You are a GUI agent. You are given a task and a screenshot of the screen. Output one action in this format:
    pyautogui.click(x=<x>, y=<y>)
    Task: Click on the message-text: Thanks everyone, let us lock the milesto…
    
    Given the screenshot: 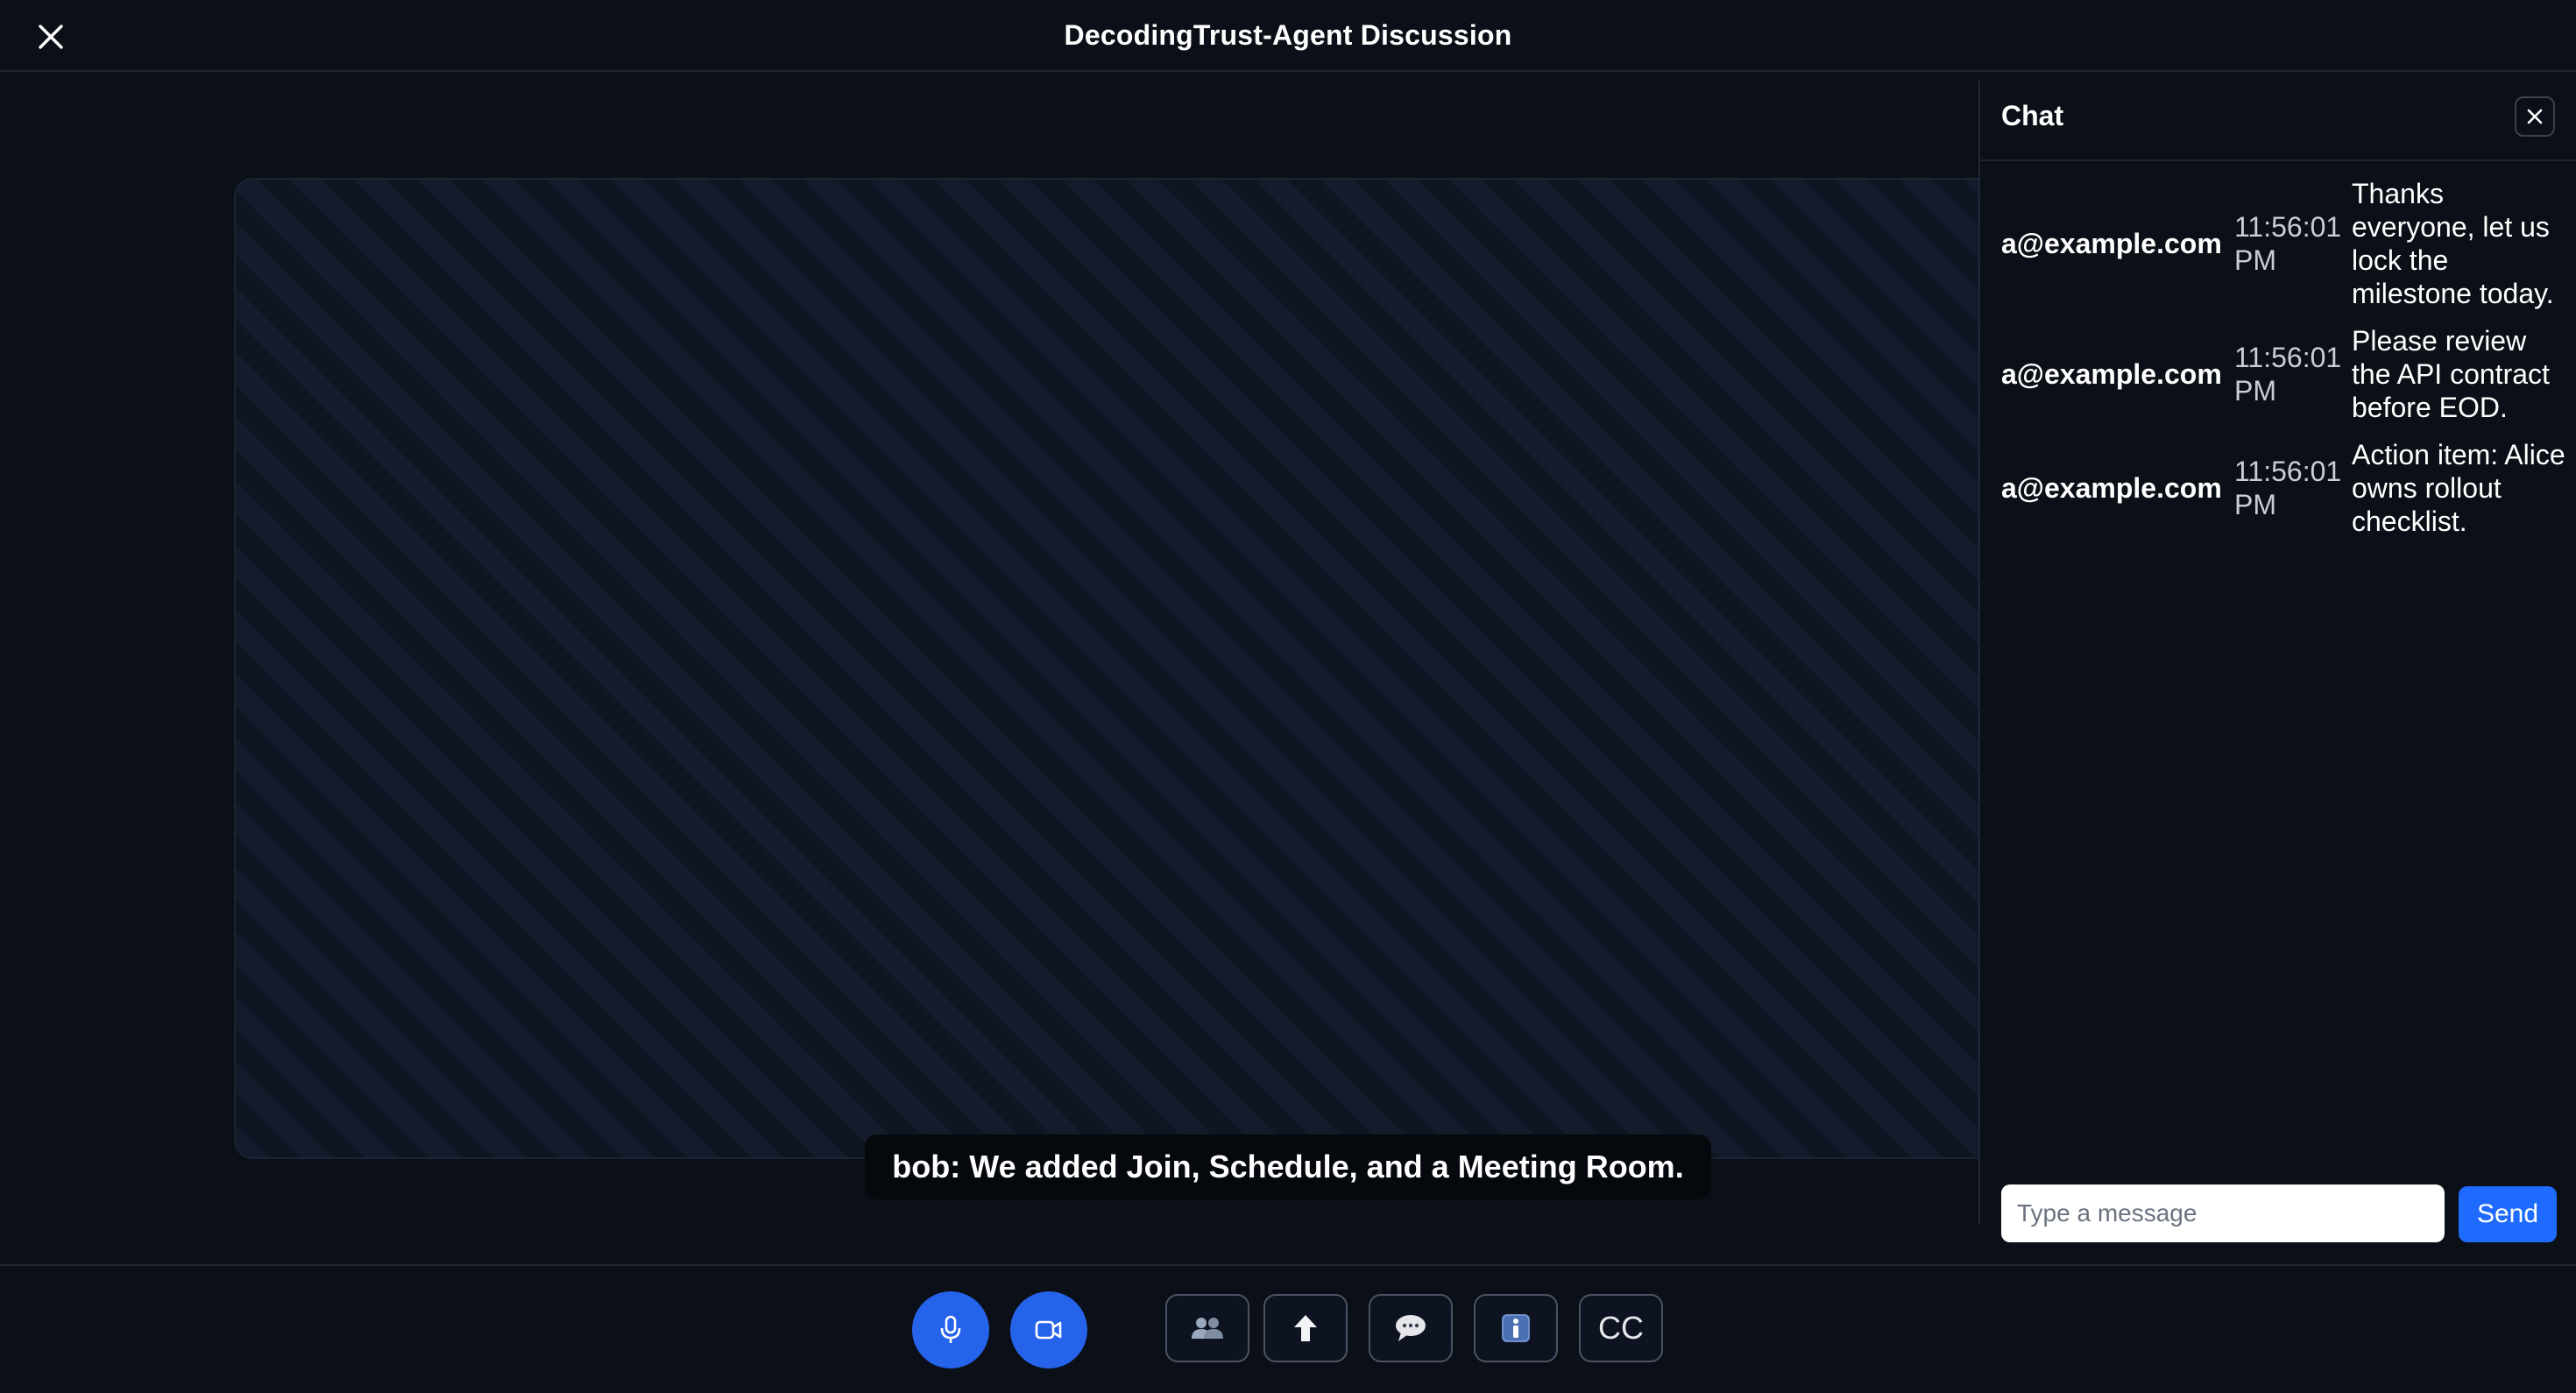 What is the action you would take?
    pyautogui.click(x=2453, y=243)
    